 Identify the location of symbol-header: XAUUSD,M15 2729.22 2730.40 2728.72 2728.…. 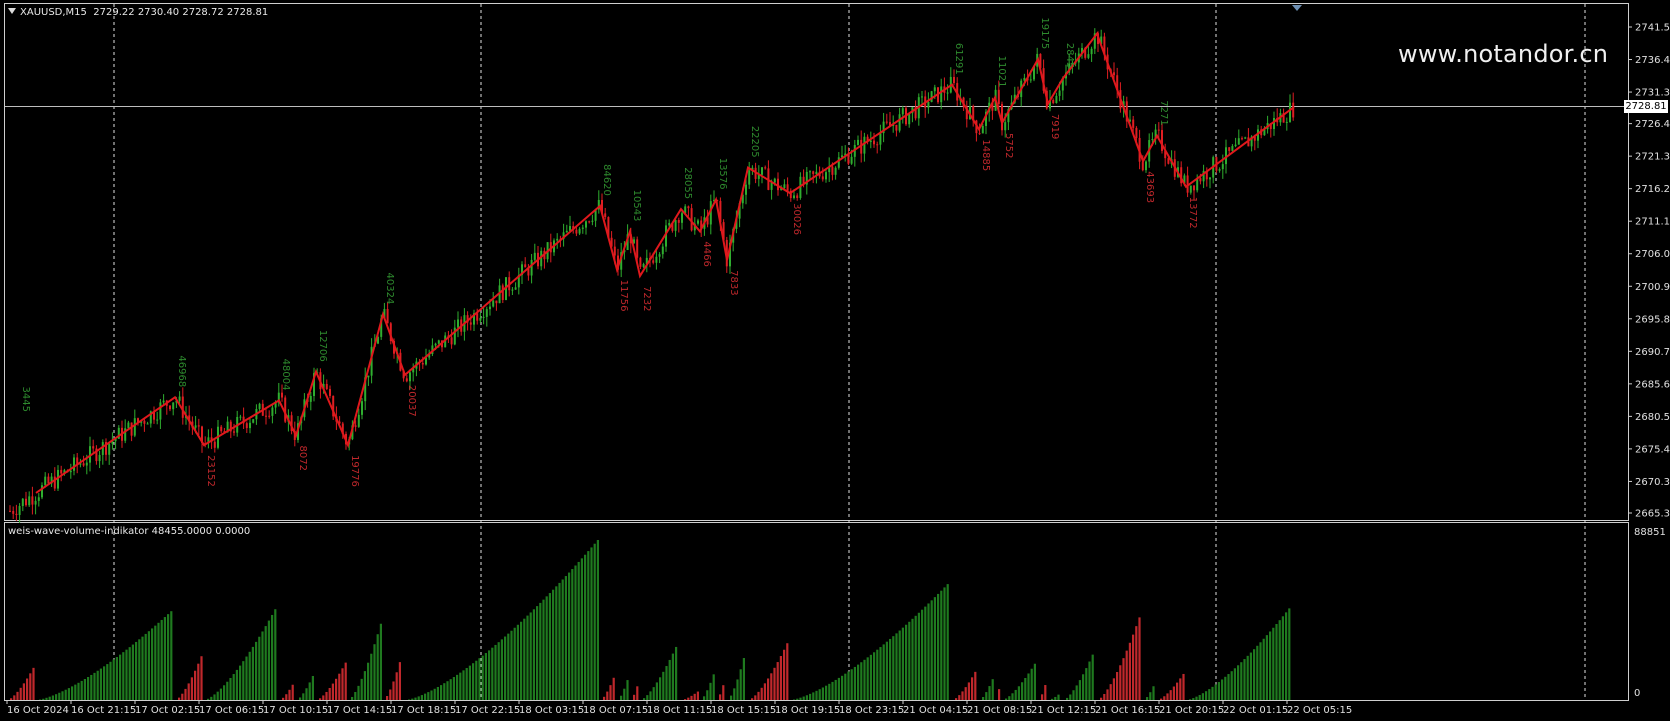
(138, 12).